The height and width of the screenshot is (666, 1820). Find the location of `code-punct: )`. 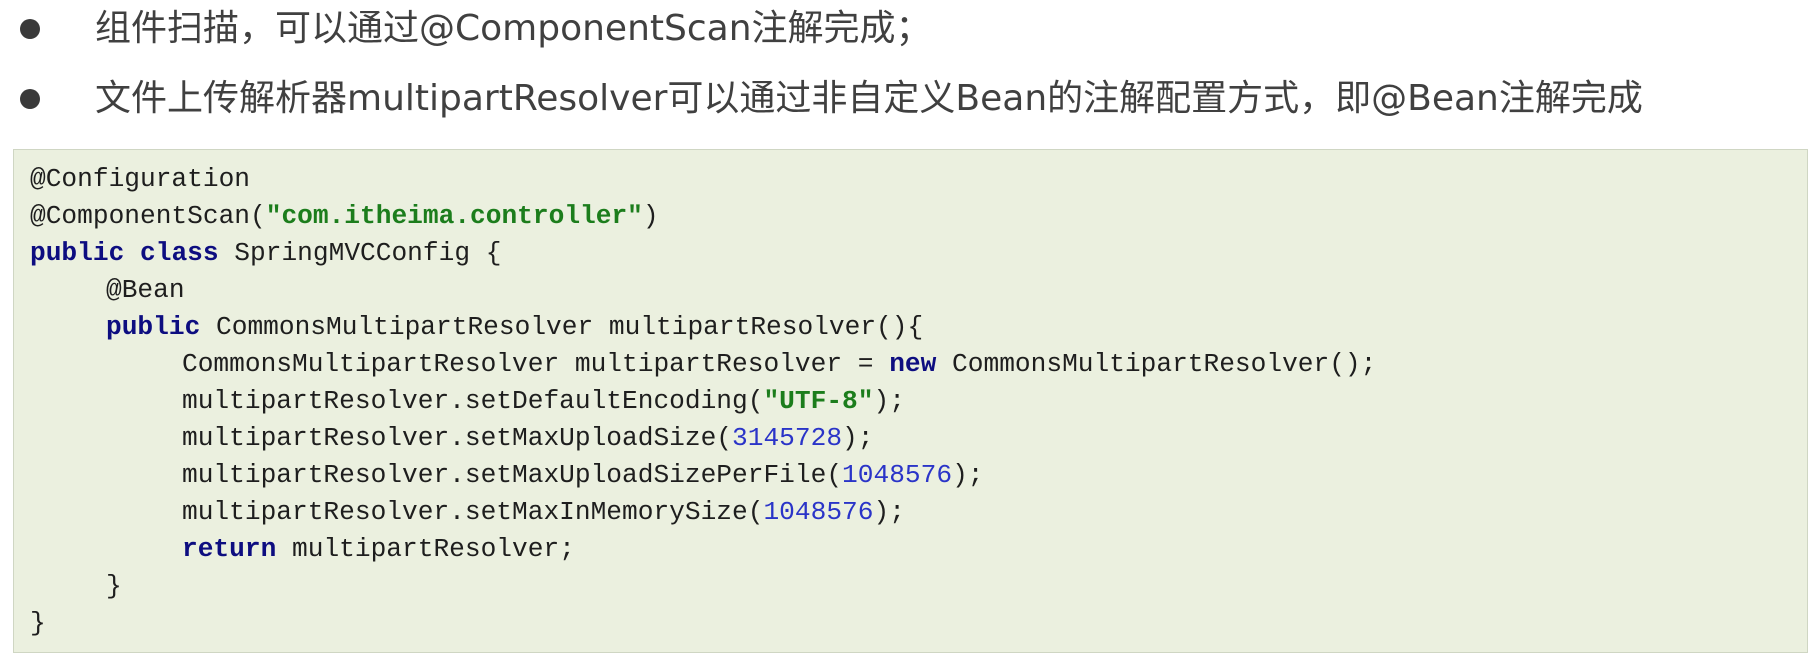

code-punct: ) is located at coordinates (650, 216).